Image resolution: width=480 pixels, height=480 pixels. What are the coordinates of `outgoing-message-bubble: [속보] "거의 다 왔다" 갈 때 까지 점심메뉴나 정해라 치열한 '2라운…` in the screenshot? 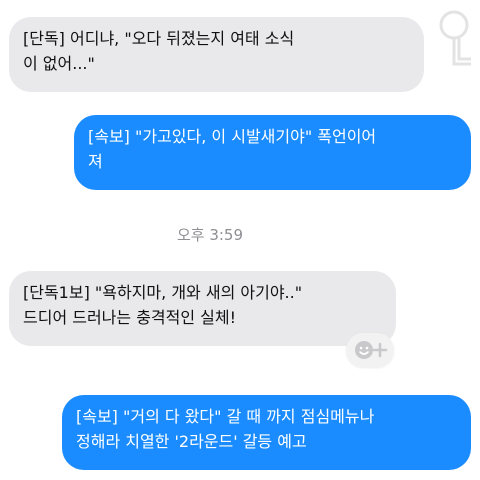 It's located at (266, 432).